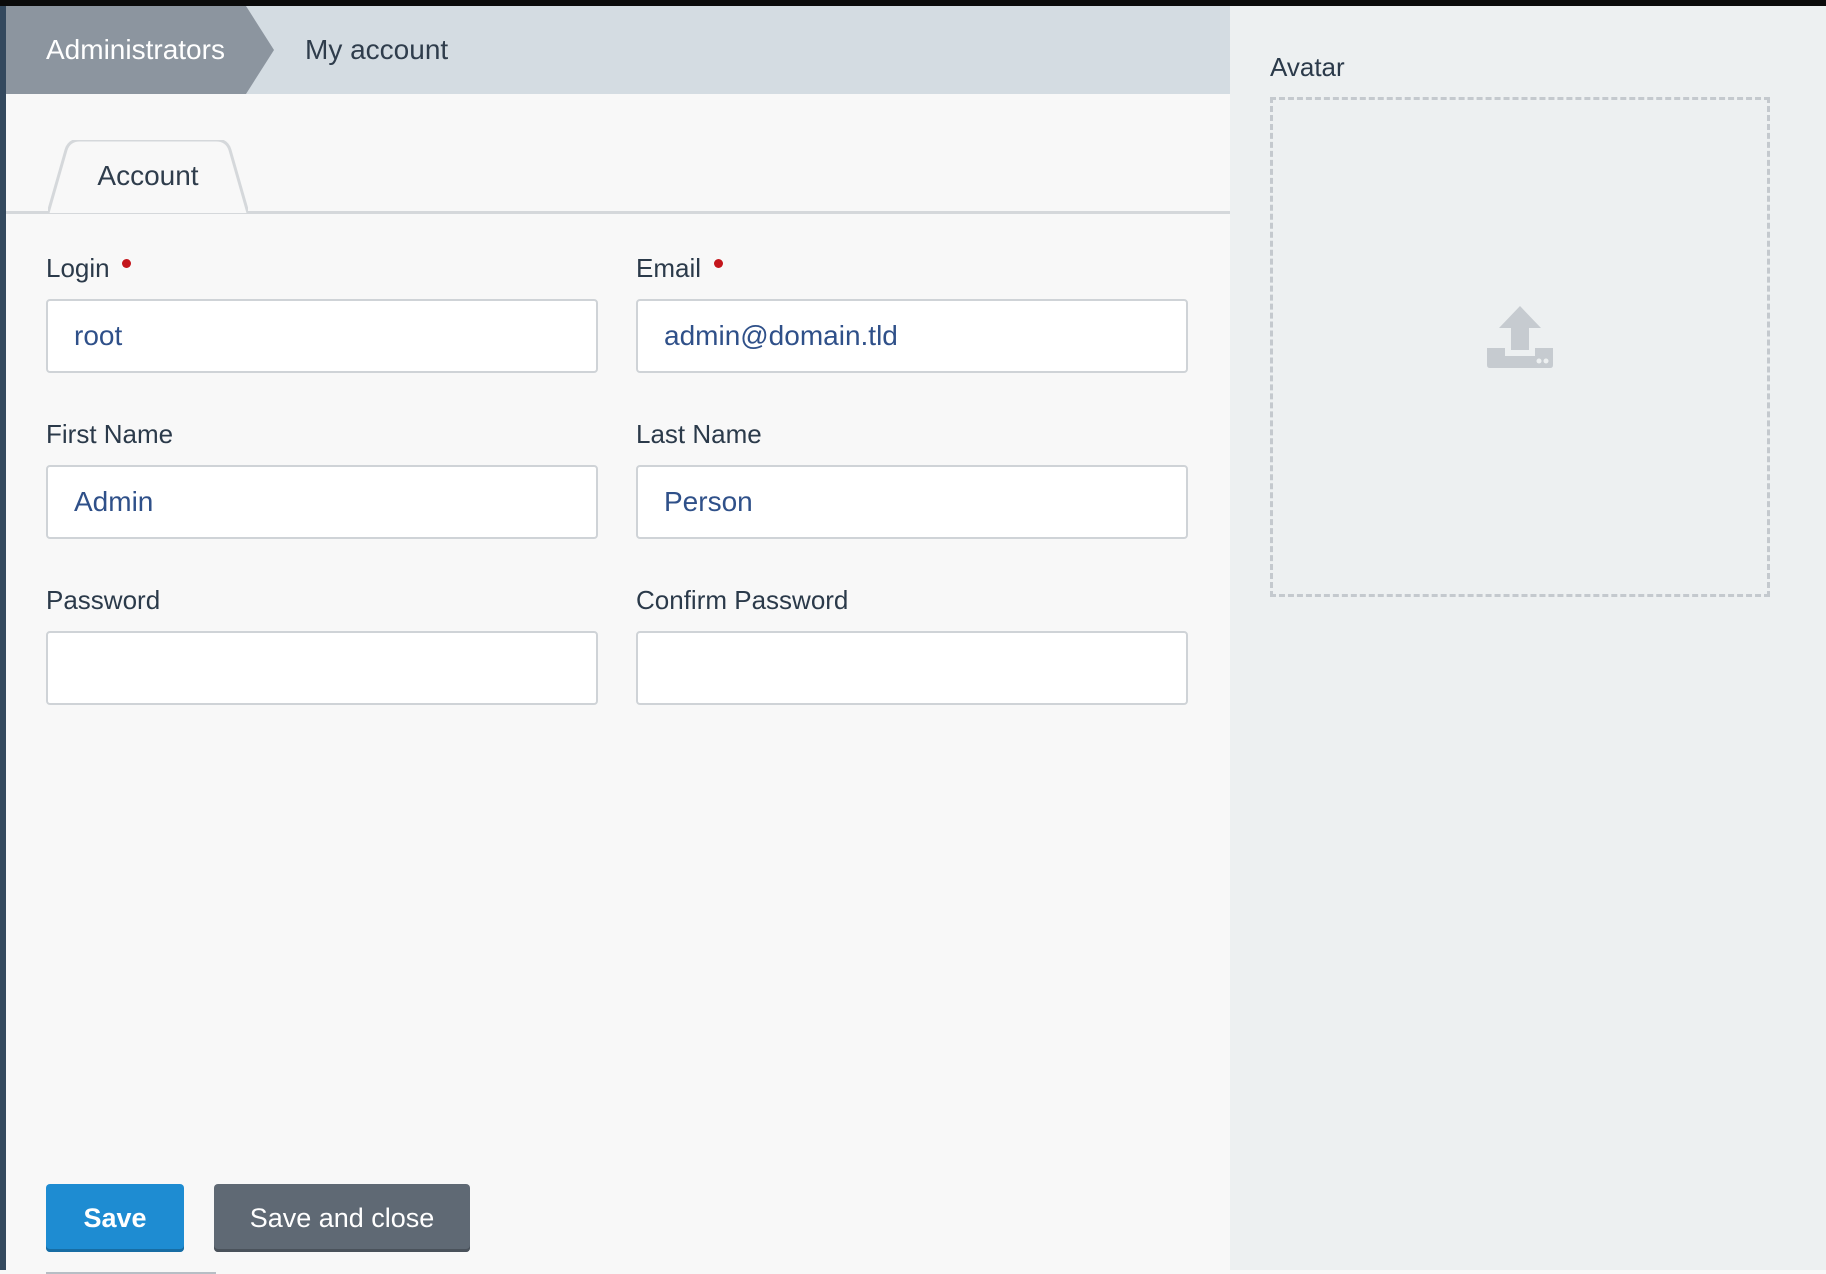  I want to click on confirm-password-field, so click(912, 668).